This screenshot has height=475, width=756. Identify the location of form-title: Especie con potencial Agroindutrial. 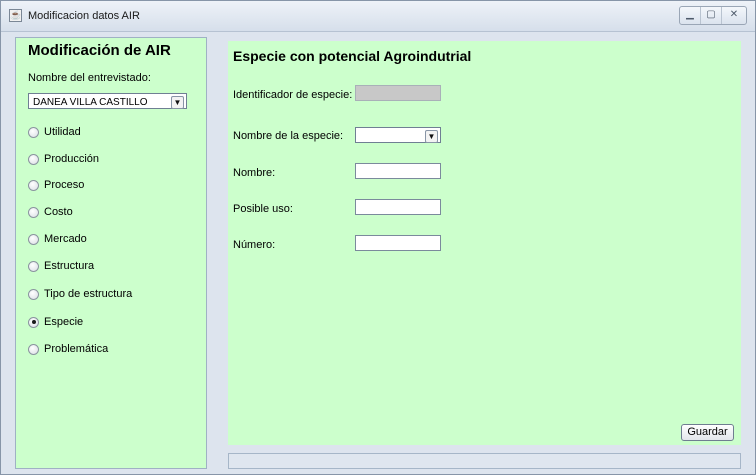
(352, 56).